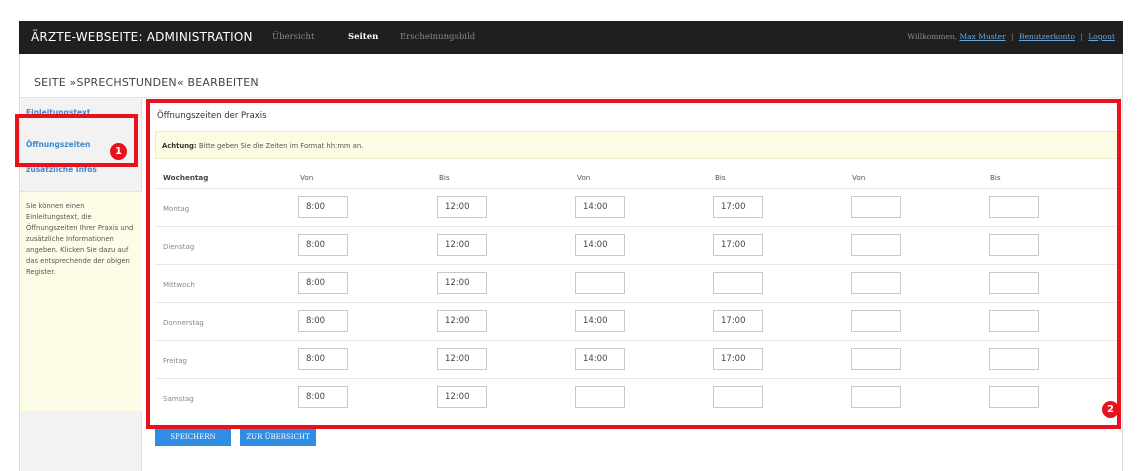 Image resolution: width=1137 pixels, height=471 pixels. What do you see at coordinates (142, 37) in the screenshot?
I see `app-title: ÄRZTE-WEBSEITE: ADMINISTRATION` at bounding box center [142, 37].